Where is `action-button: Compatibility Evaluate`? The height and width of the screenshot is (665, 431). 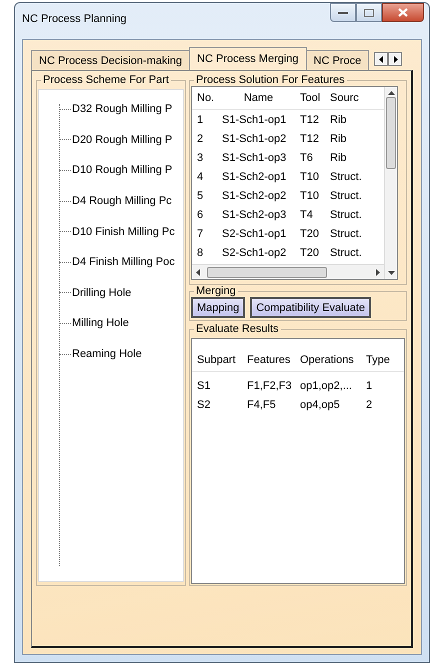 action-button: Compatibility Evaluate is located at coordinates (311, 307).